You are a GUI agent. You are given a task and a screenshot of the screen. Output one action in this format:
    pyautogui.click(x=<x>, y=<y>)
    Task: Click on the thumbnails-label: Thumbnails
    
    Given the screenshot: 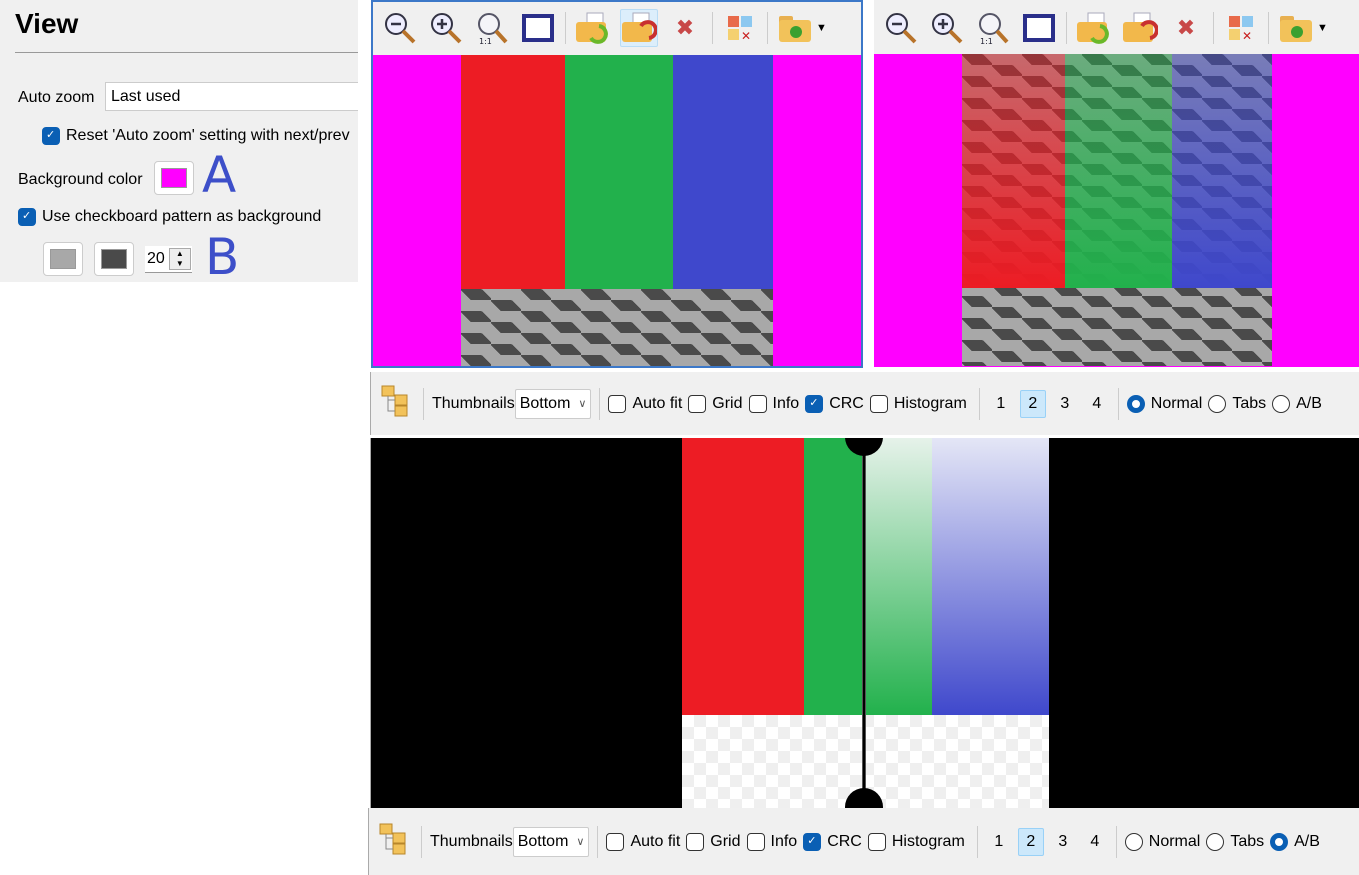 What is the action you would take?
    pyautogui.click(x=473, y=403)
    